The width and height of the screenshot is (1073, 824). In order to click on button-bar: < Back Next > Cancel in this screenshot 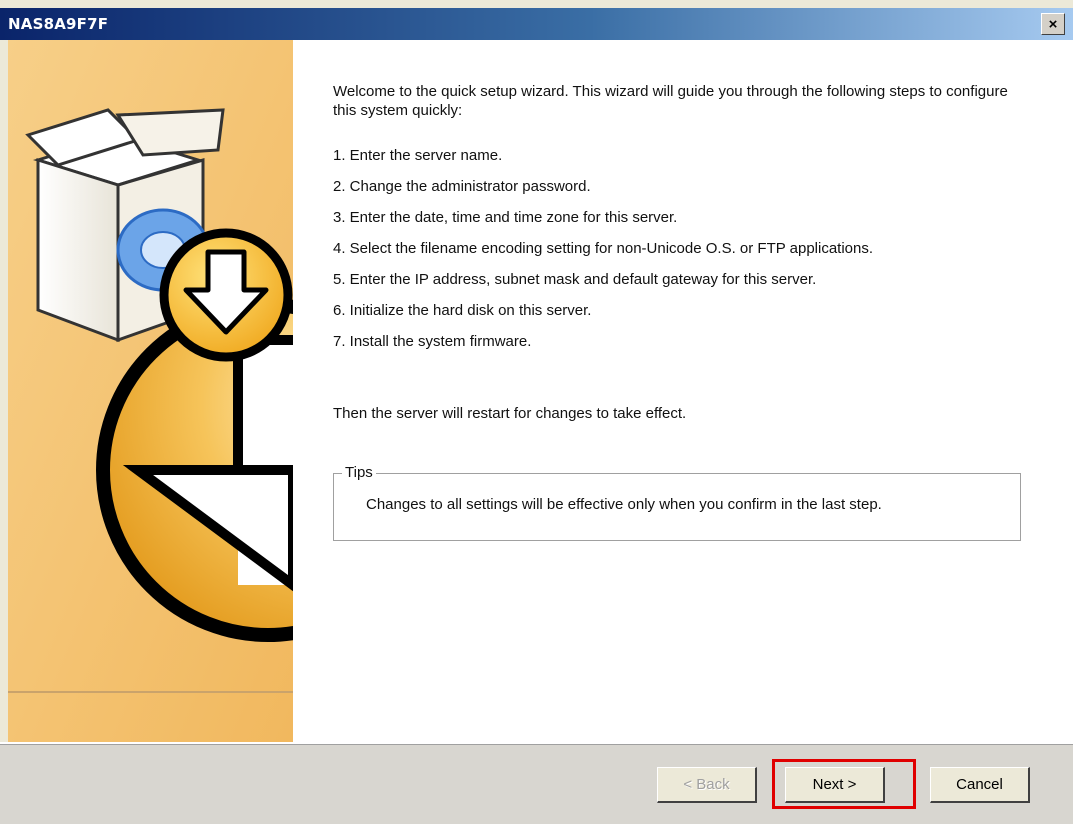, I will do `click(536, 783)`.